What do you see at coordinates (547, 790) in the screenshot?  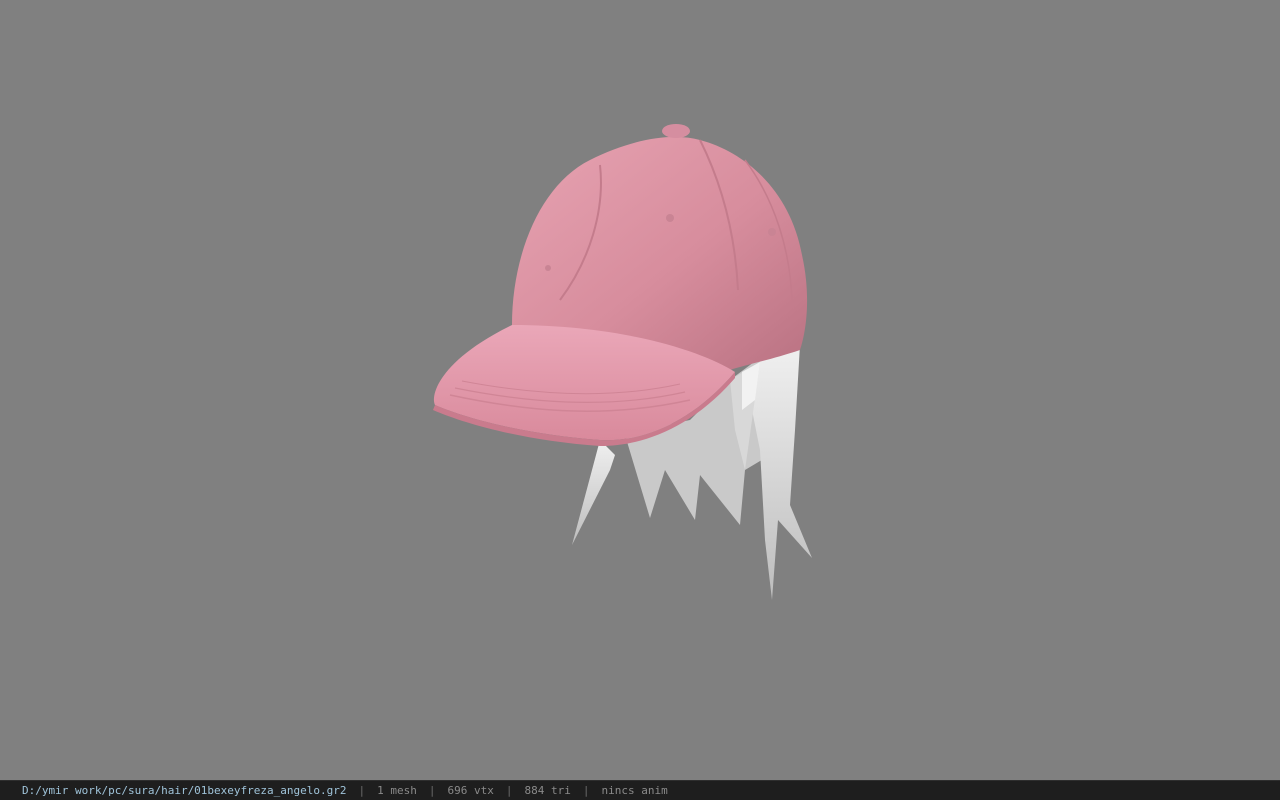 I see `triangle-count-label: 884 tri` at bounding box center [547, 790].